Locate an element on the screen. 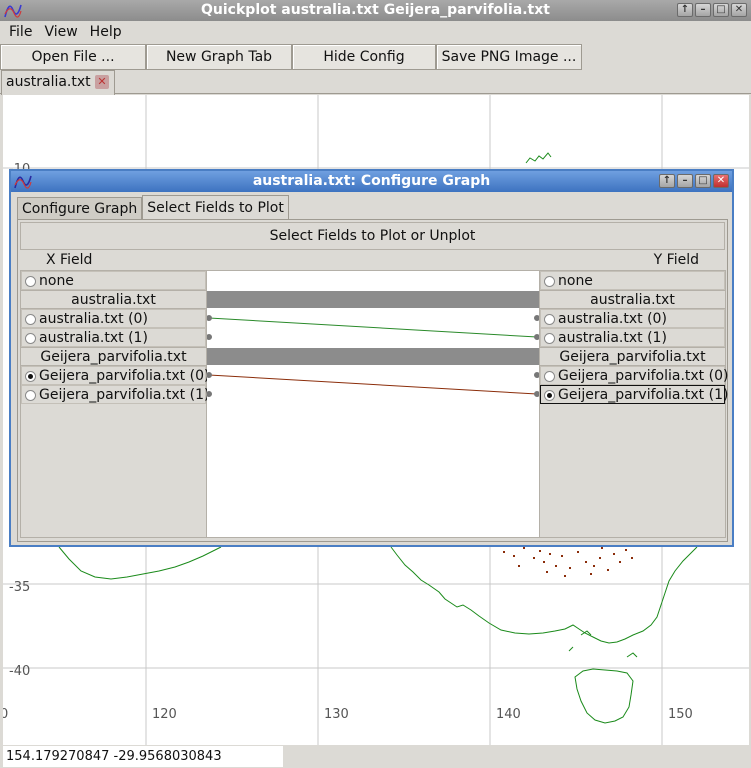 This screenshot has height=768, width=751. x-field-label-item: Geijera_parvifolia.txt (0) is located at coordinates (124, 376).